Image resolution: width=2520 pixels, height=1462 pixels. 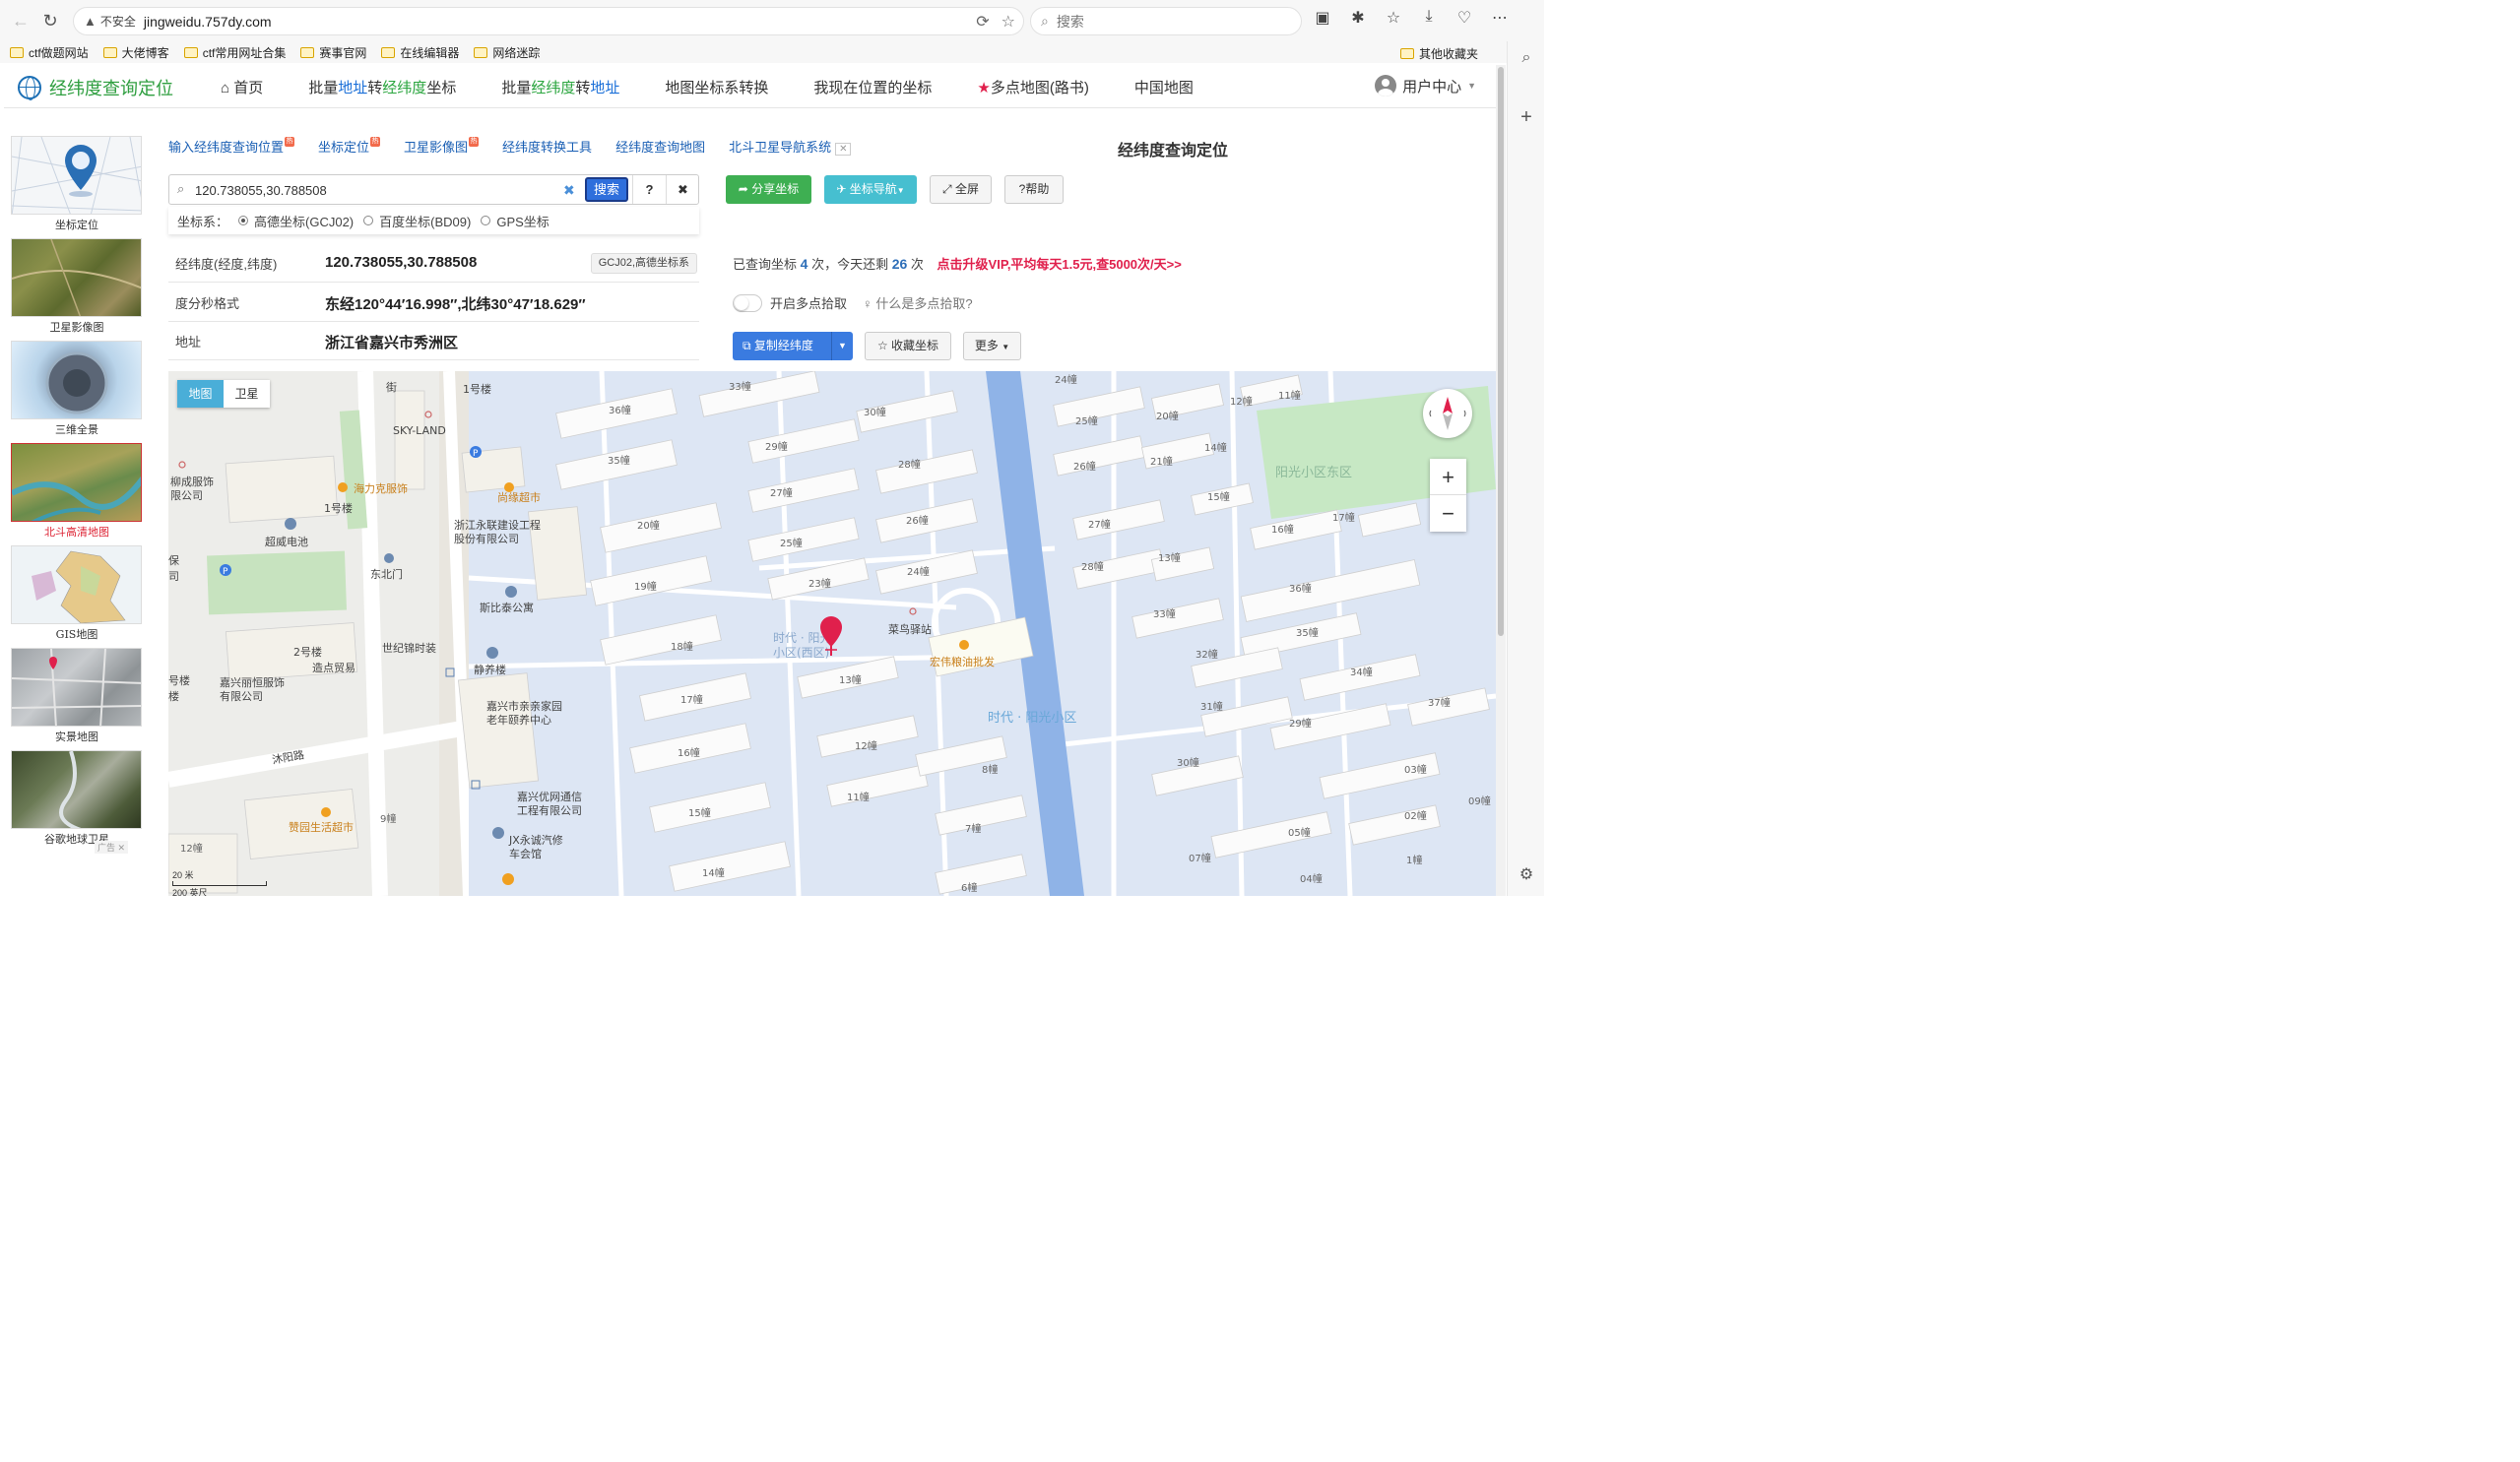 What do you see at coordinates (1008, 22) in the screenshot?
I see `favorite-star-icon: ☆` at bounding box center [1008, 22].